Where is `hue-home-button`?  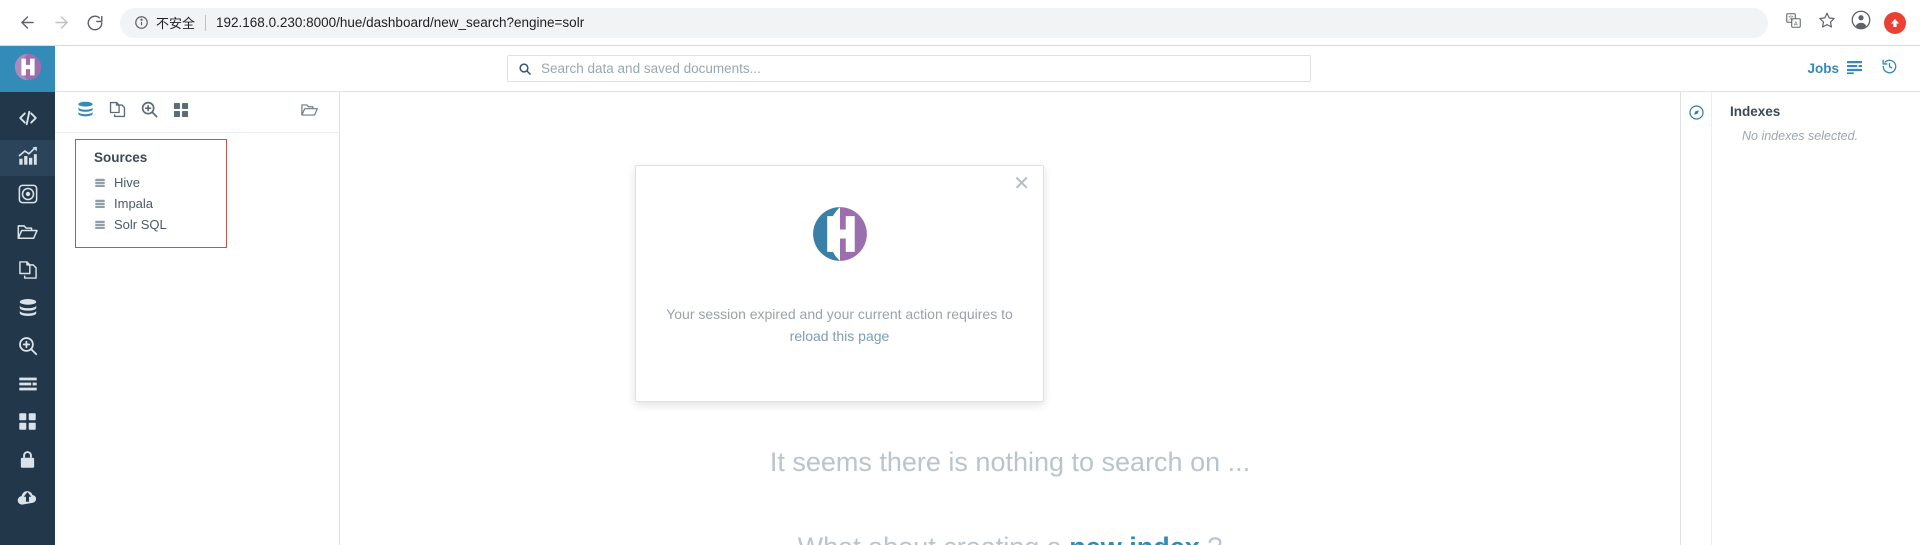
hue-home-button is located at coordinates (27, 69).